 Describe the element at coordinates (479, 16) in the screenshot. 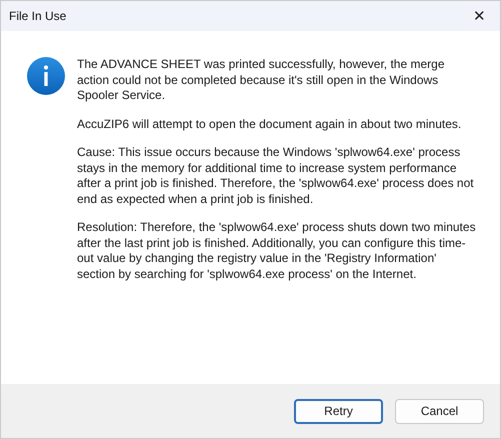

I see `close-button: ✕` at that location.